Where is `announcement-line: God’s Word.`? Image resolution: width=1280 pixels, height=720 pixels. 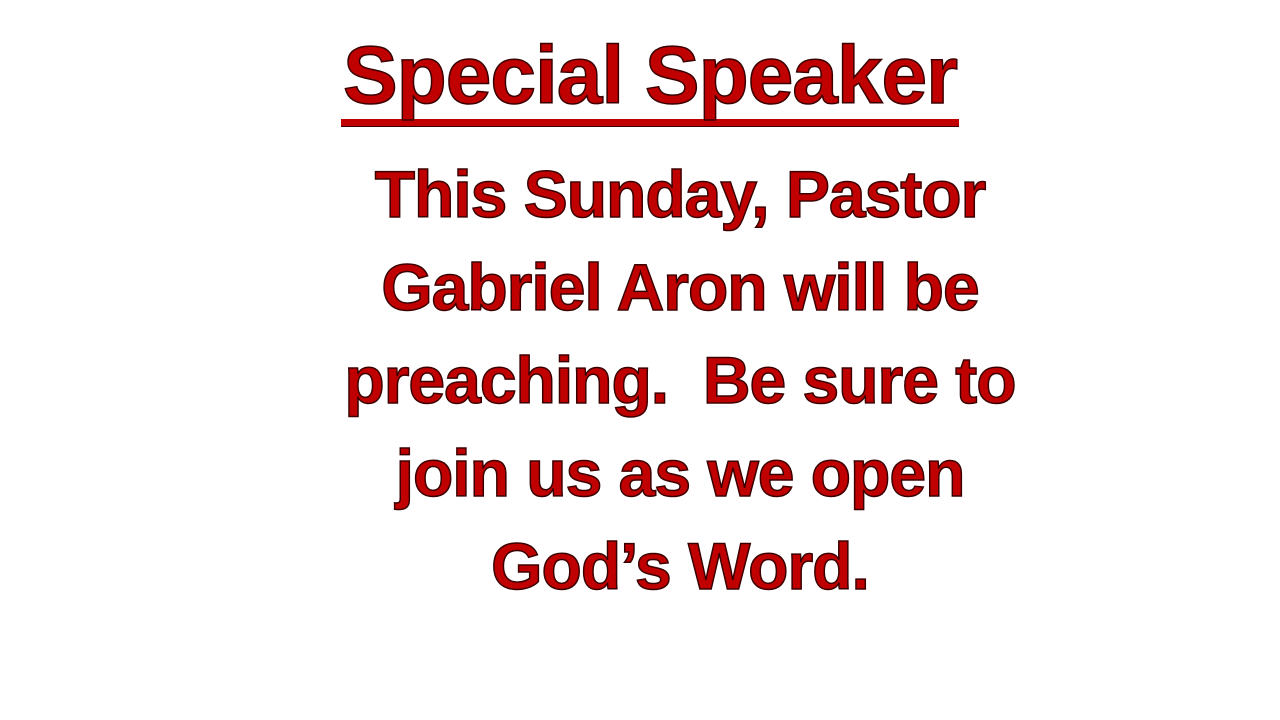
announcement-line: God’s Word. is located at coordinates (680, 566).